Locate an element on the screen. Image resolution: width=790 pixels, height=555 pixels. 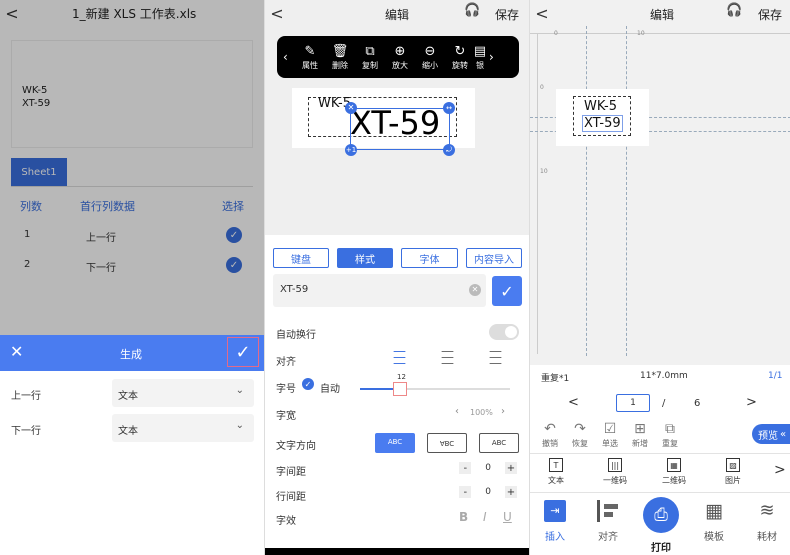
tab-keyboard: 键盘 is located at coordinates (301, 258).